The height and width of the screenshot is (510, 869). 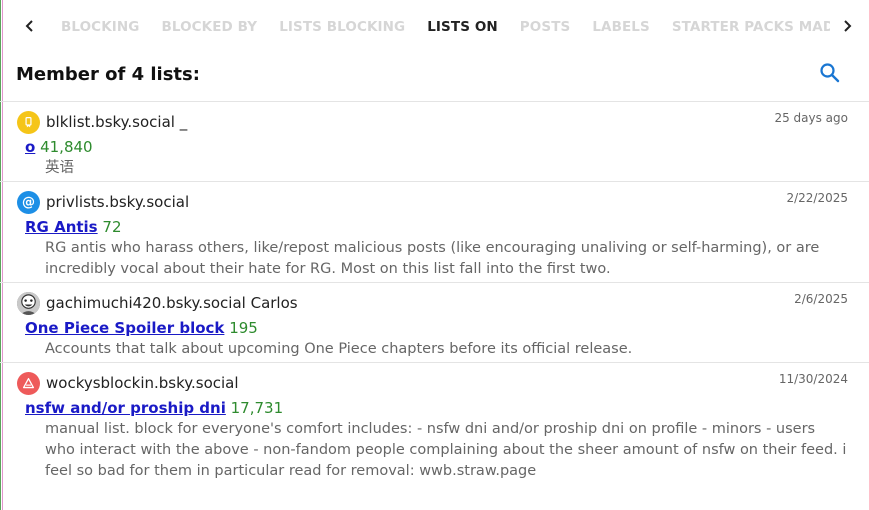 What do you see at coordinates (813, 379) in the screenshot?
I see `list-date: 11/30/2024` at bounding box center [813, 379].